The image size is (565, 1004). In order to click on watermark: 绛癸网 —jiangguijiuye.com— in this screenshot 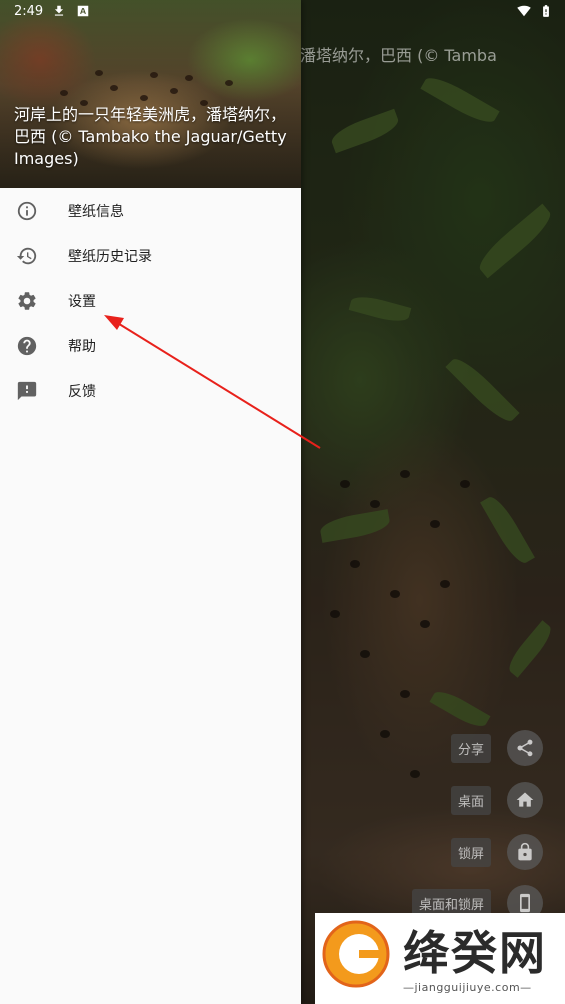, I will do `click(440, 958)`.